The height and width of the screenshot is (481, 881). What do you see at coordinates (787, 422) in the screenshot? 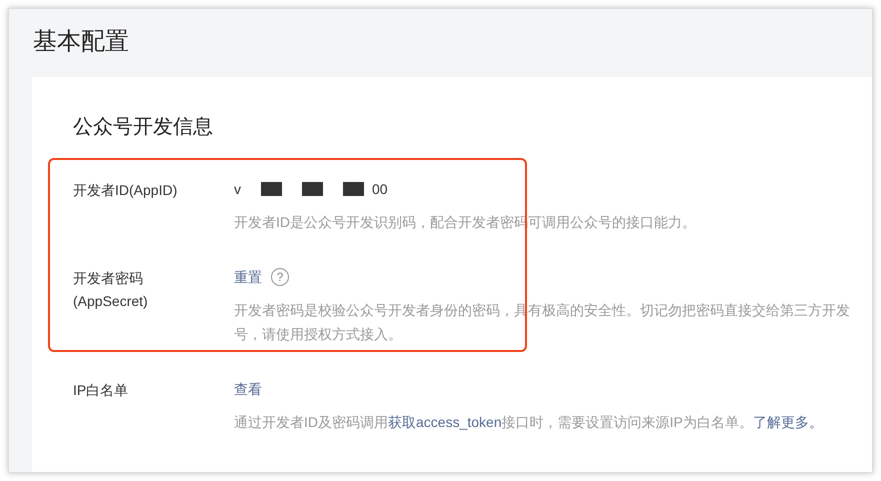
I see `link: 了解更多。` at bounding box center [787, 422].